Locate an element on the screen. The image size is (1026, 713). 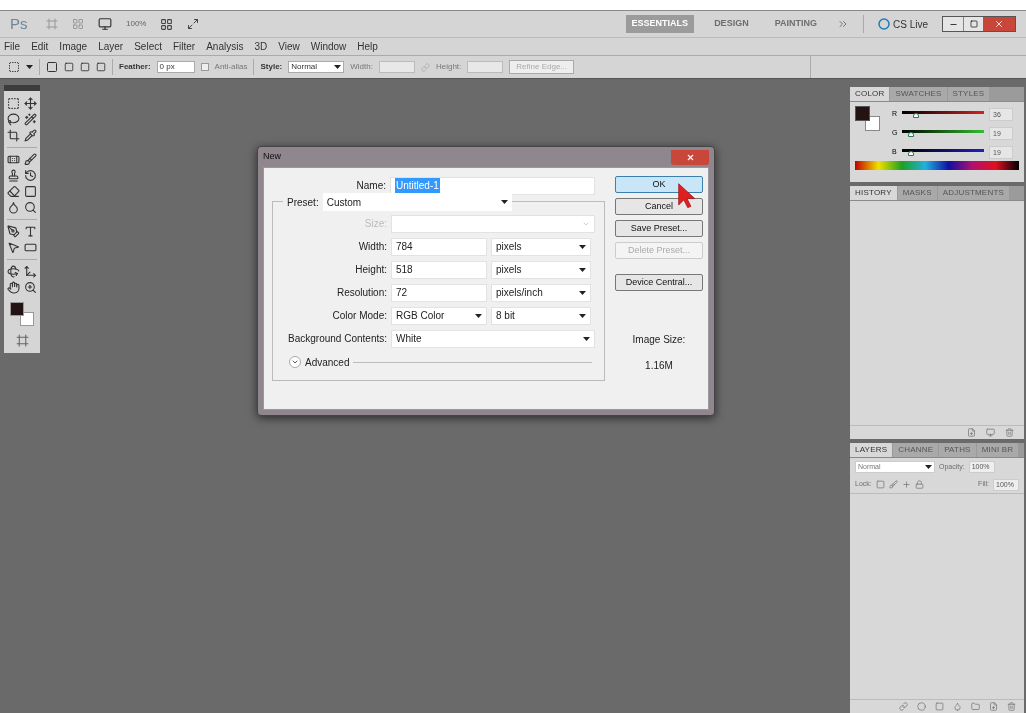
advanced-toggle is located at coordinates (295, 362).